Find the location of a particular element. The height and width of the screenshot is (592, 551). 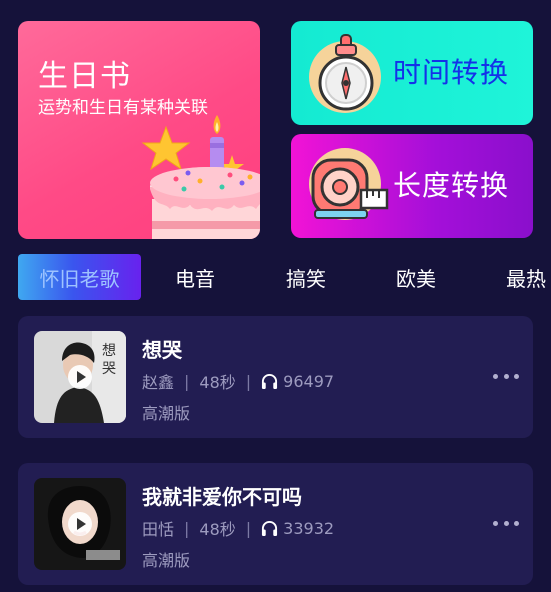

category-tabs: 怀旧老歌 电音 搞笑 欧美 最热 is located at coordinates (275, 278).